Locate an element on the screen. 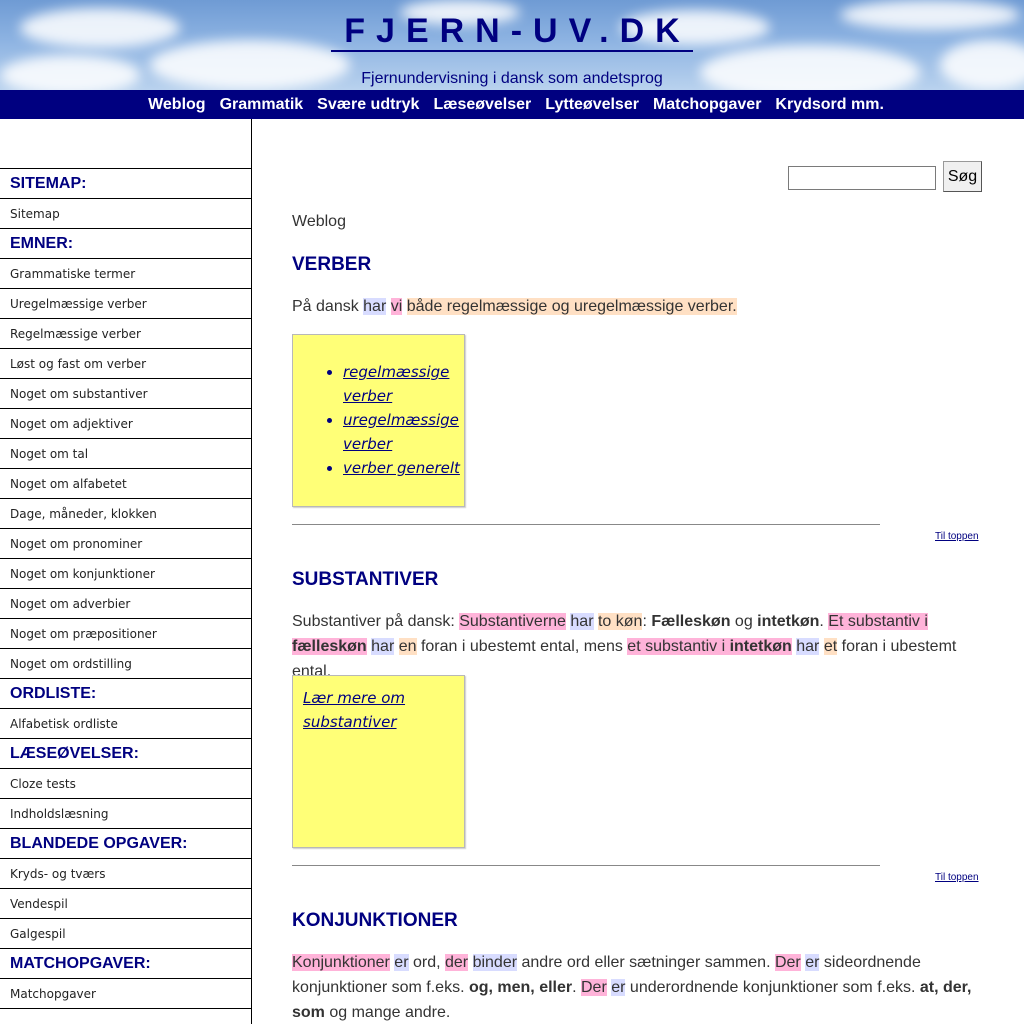 This screenshot has height=1024, width=1024. substantiver-note: Lær mere om substantiver is located at coordinates (378, 761).